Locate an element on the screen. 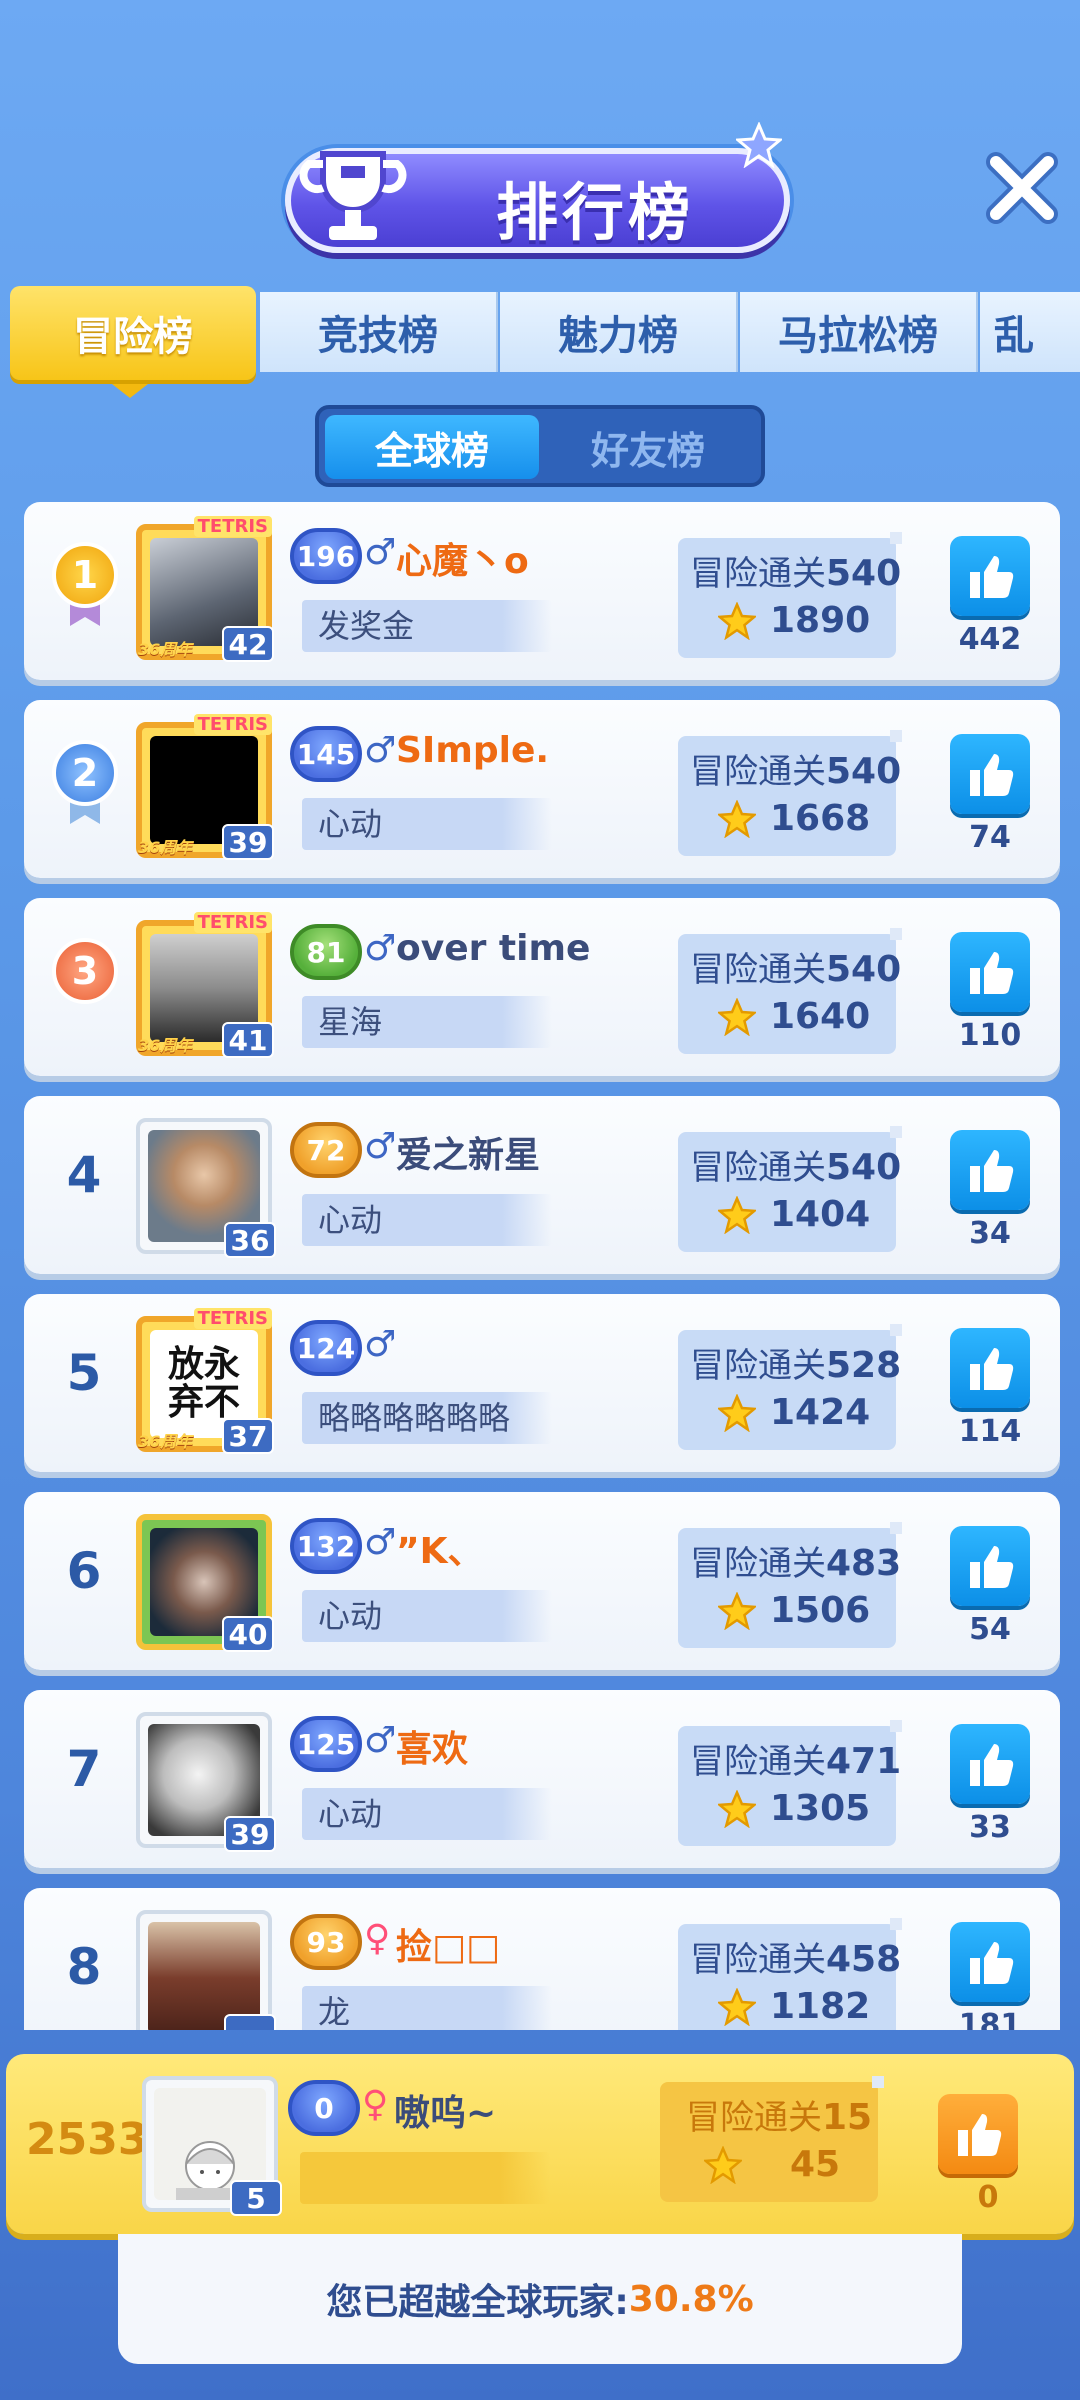 The width and height of the screenshot is (1080, 2400). close-icon is located at coordinates (1022, 188).